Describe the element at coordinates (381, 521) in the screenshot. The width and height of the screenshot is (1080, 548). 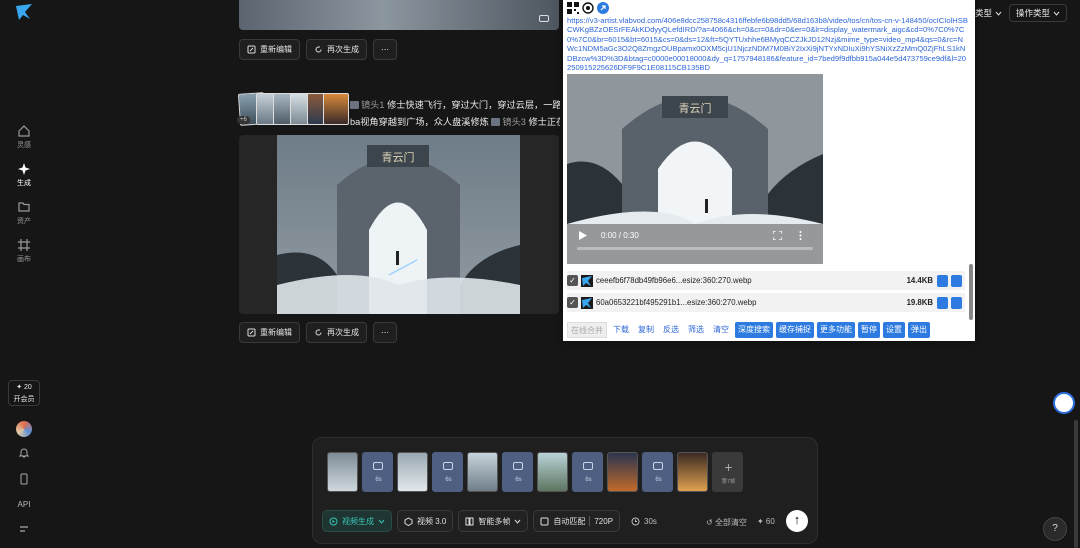
I see `chevron-down-icon` at that location.